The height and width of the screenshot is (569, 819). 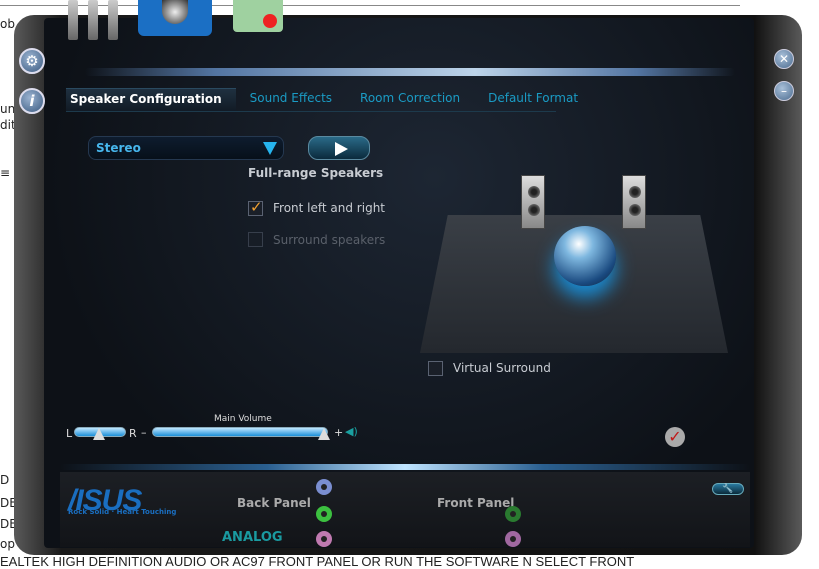 I want to click on main-volume-slider, so click(x=240, y=432).